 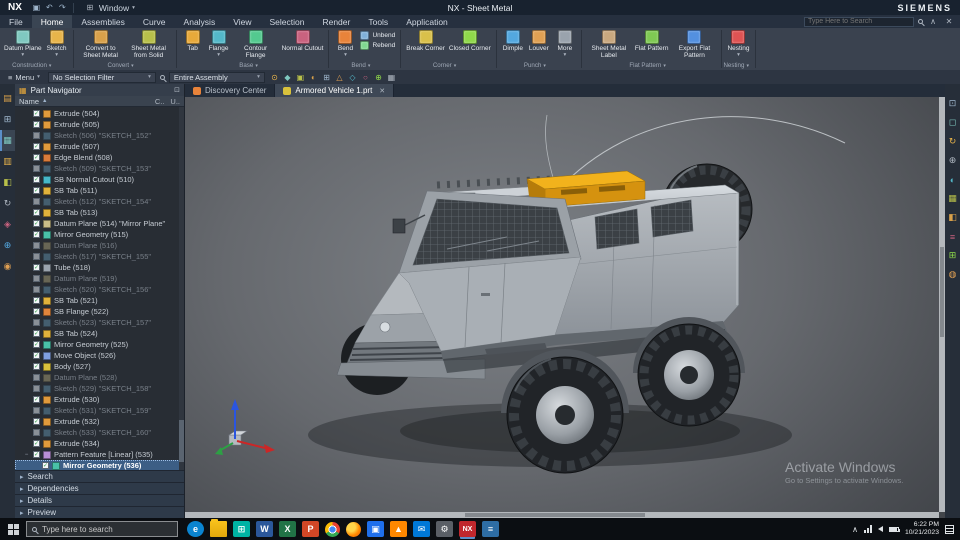 I want to click on rebend-button: Rebend, so click(x=377, y=45).